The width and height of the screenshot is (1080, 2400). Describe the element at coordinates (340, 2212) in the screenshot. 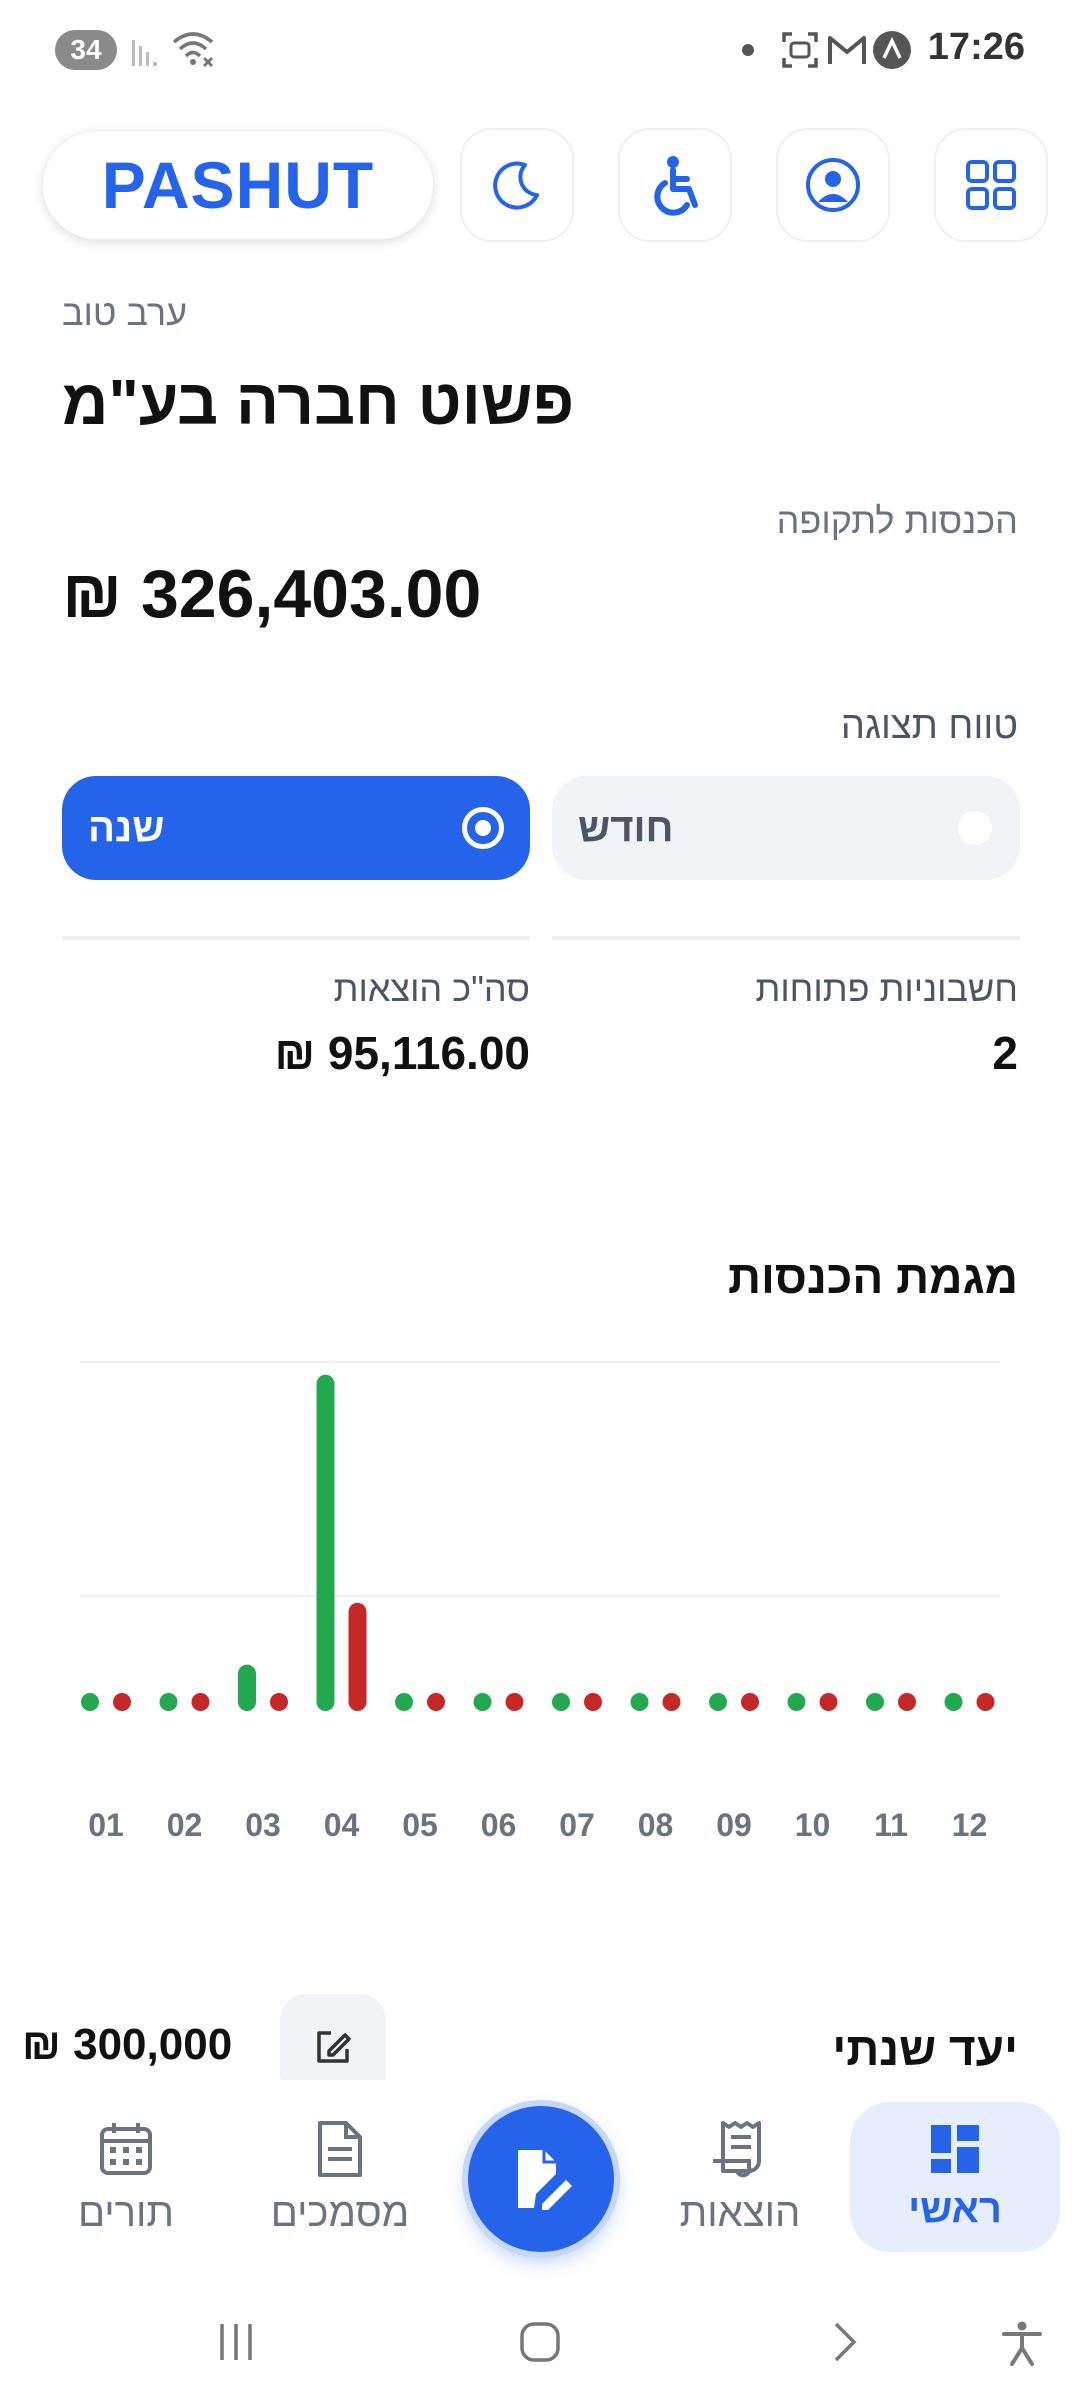

I see `nav-documents-label: מסמכים` at that location.